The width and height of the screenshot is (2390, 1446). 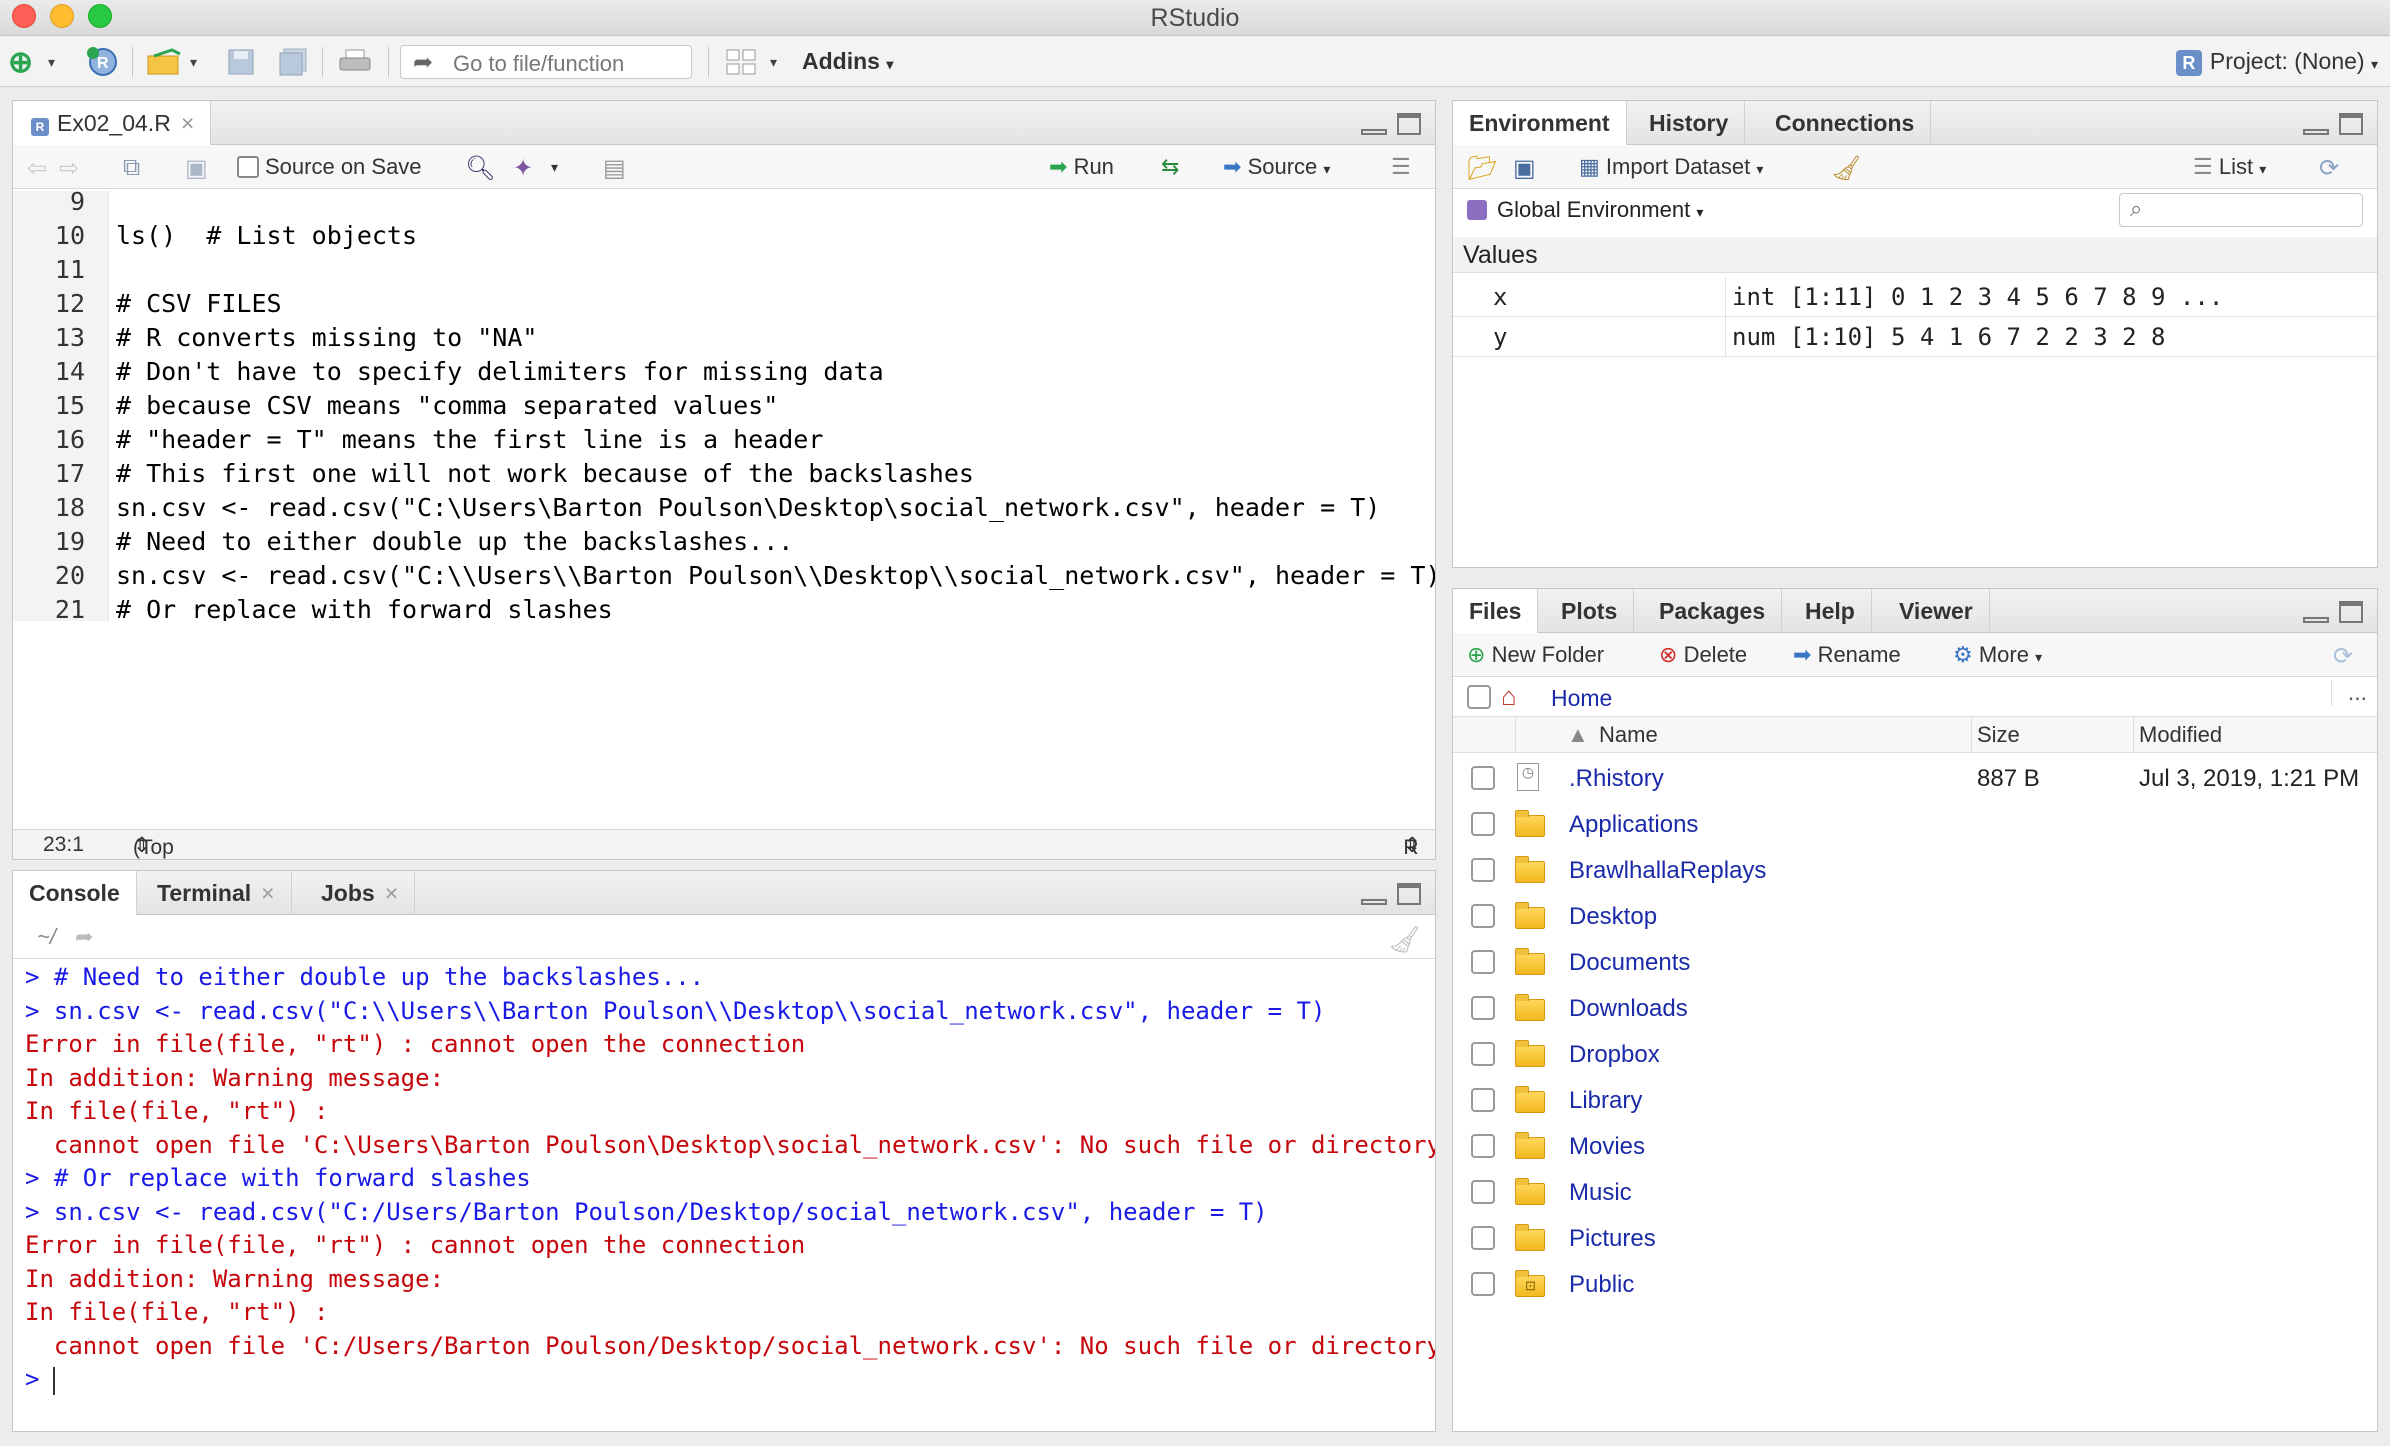 I want to click on file-name: Downloads, so click(x=1628, y=1009).